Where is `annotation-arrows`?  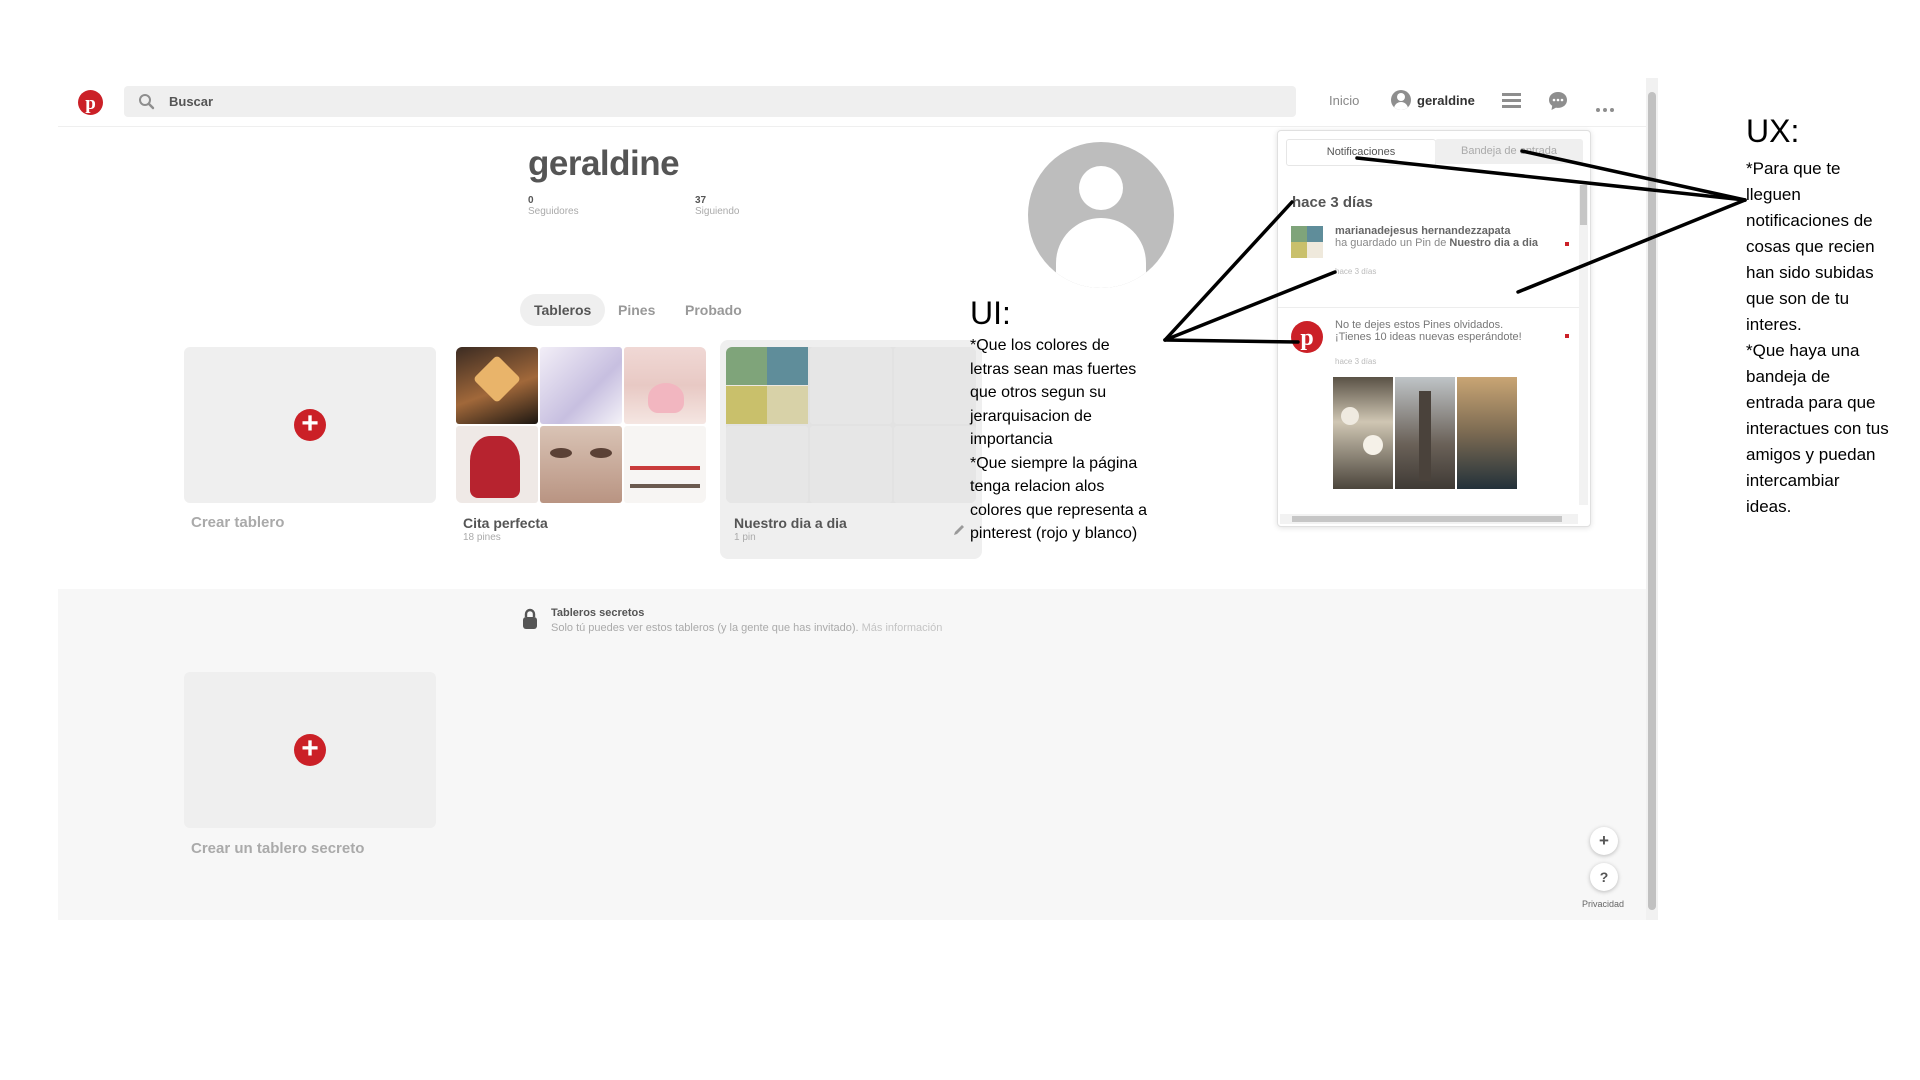 annotation-arrows is located at coordinates (1455, 246).